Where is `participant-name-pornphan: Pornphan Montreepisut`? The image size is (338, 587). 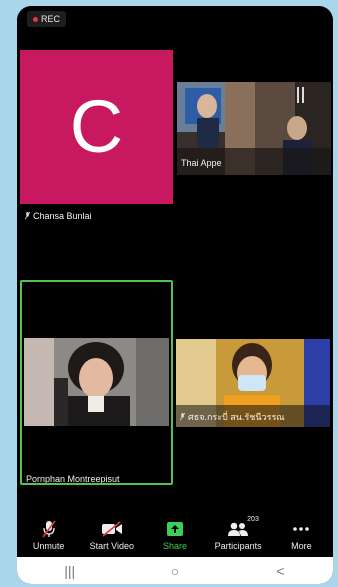 participant-name-pornphan: Pornphan Montreepisut is located at coordinates (73, 479).